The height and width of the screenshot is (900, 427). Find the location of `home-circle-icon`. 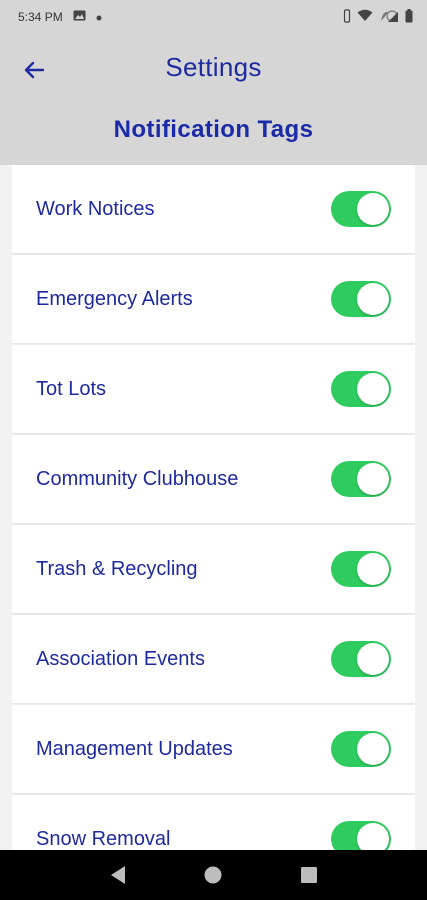

home-circle-icon is located at coordinates (213, 875).